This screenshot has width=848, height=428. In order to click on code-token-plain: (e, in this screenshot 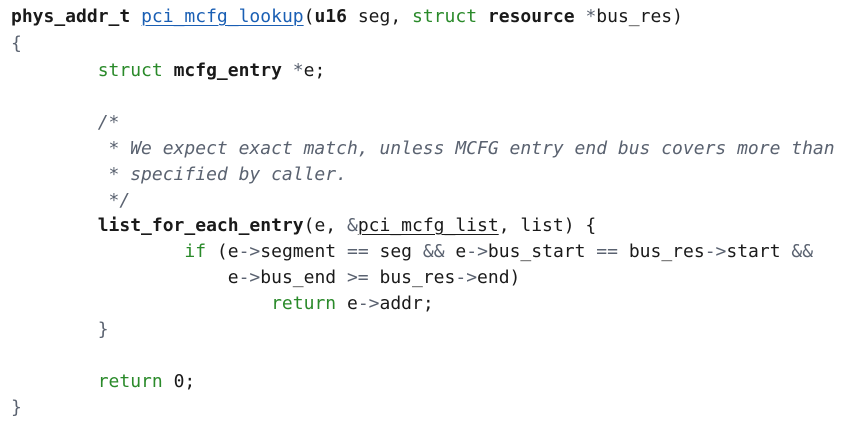, I will do `click(325, 225)`.